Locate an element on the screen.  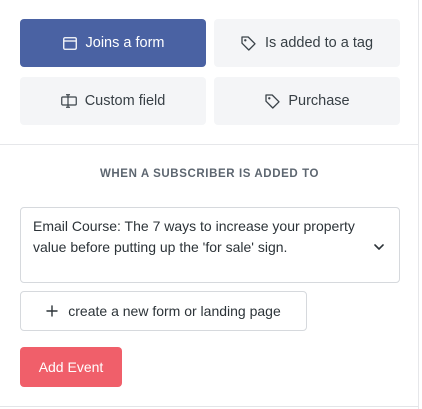
trigger-label: Custom field is located at coordinates (125, 101).